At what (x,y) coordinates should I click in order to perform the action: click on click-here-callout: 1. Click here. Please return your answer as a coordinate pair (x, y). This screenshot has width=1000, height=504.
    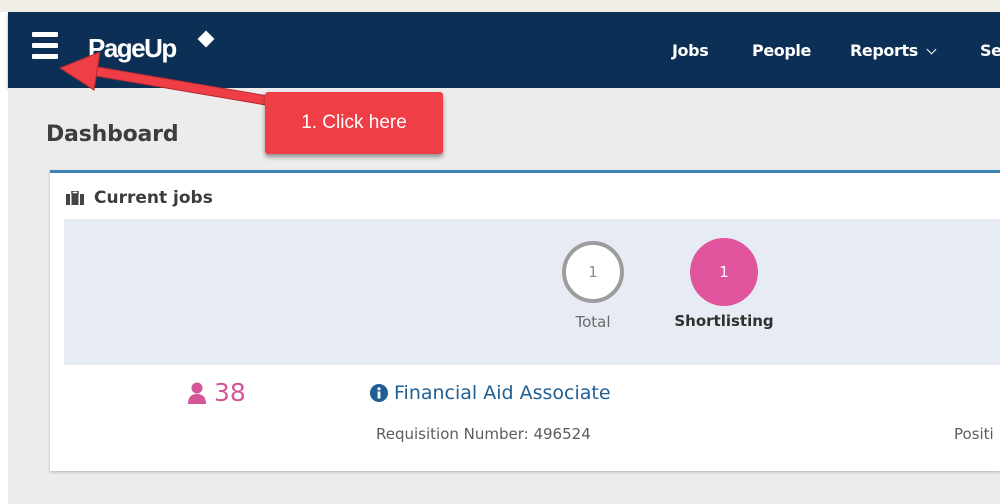
    Looking at the image, I should click on (354, 123).